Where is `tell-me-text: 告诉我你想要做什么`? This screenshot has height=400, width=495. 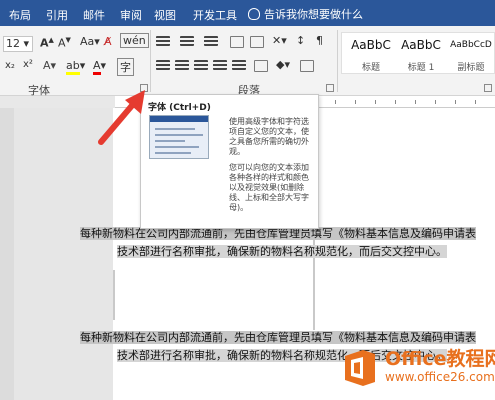 tell-me-text: 告诉我你想要做什么 is located at coordinates (313, 14).